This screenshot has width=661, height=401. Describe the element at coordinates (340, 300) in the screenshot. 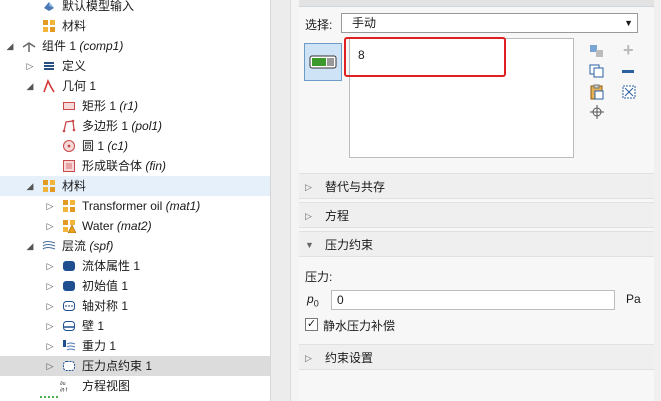

I see `p0-value: 0` at that location.